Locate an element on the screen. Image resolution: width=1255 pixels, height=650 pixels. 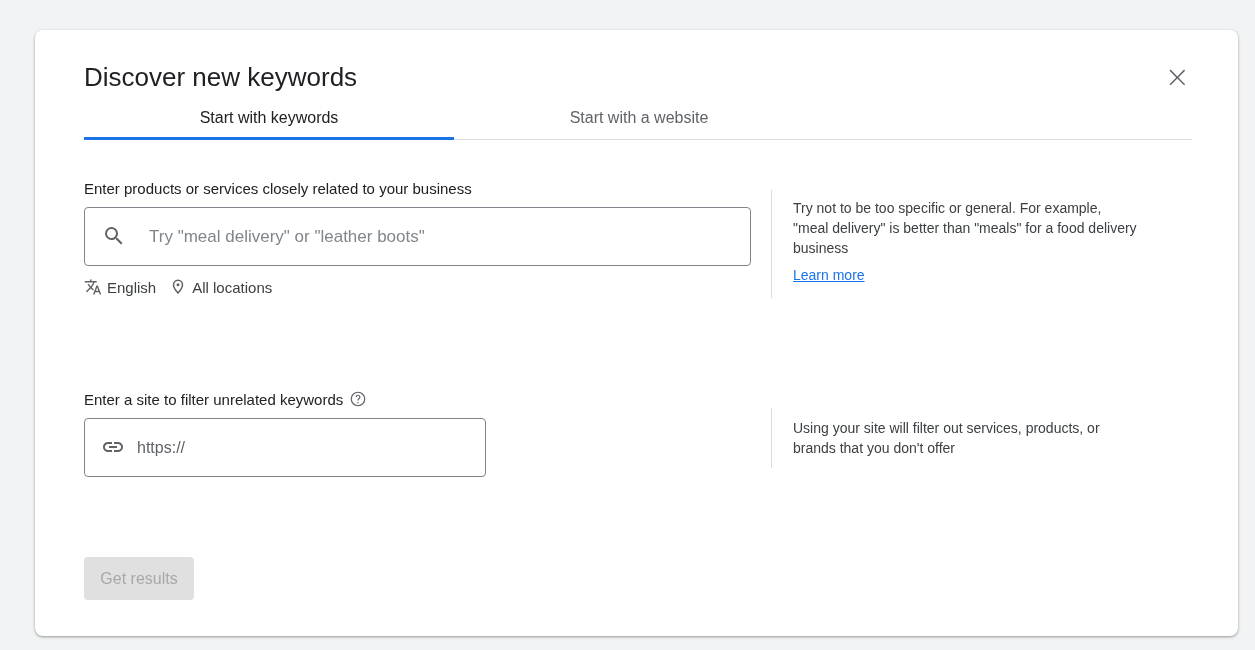
field-label: Enter a site to filter unrelated keywords is located at coordinates (214, 399).